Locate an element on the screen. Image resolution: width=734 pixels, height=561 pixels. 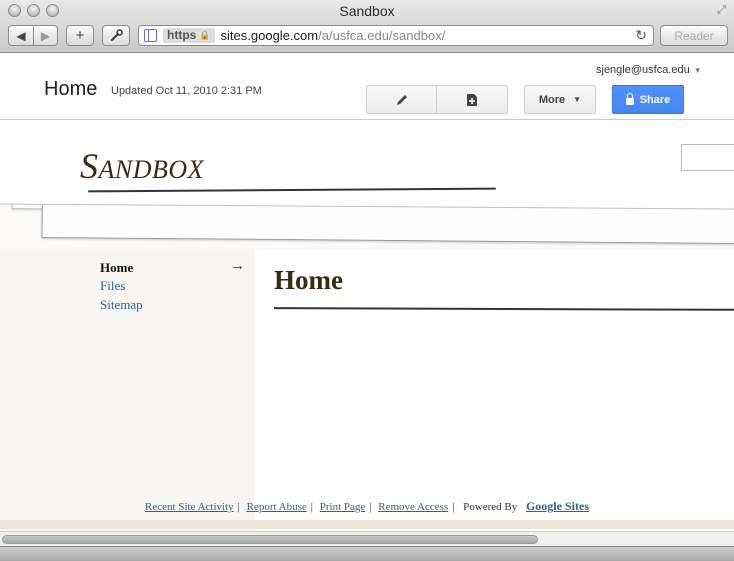
recent-activity-link: Recent Site Activity is located at coordinates (189, 507).